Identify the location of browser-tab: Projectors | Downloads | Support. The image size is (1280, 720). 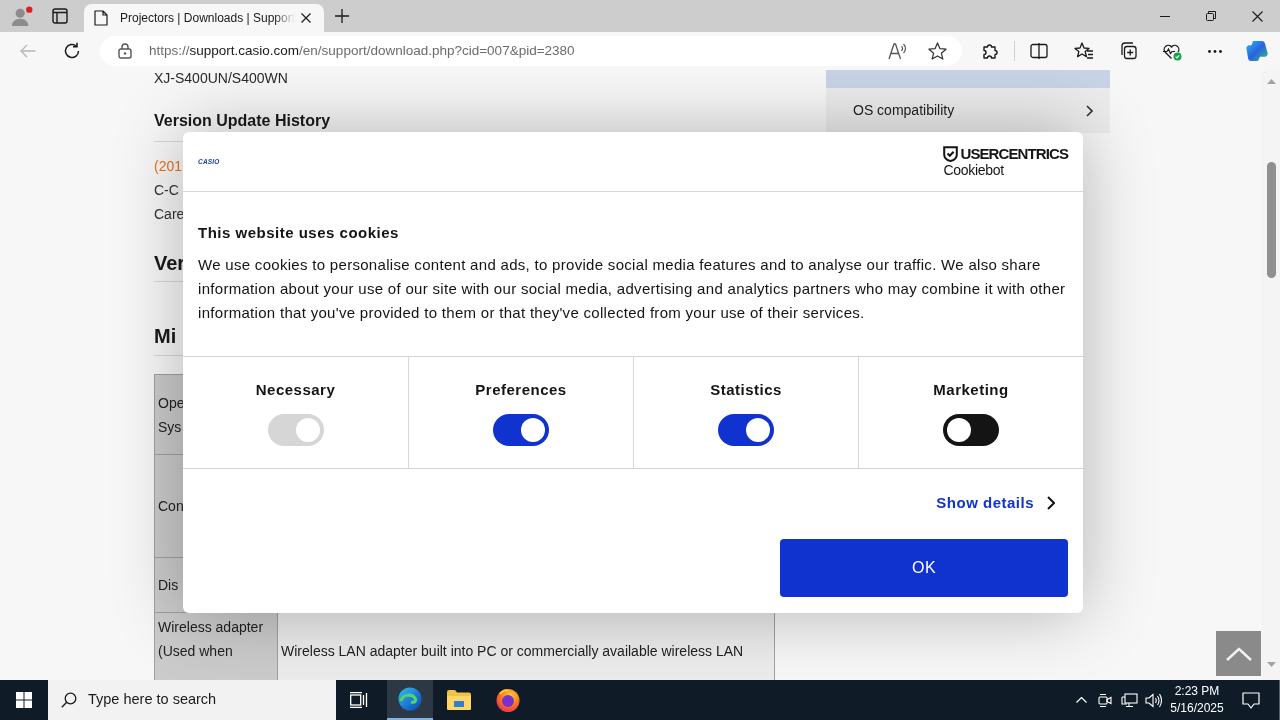
(204, 18).